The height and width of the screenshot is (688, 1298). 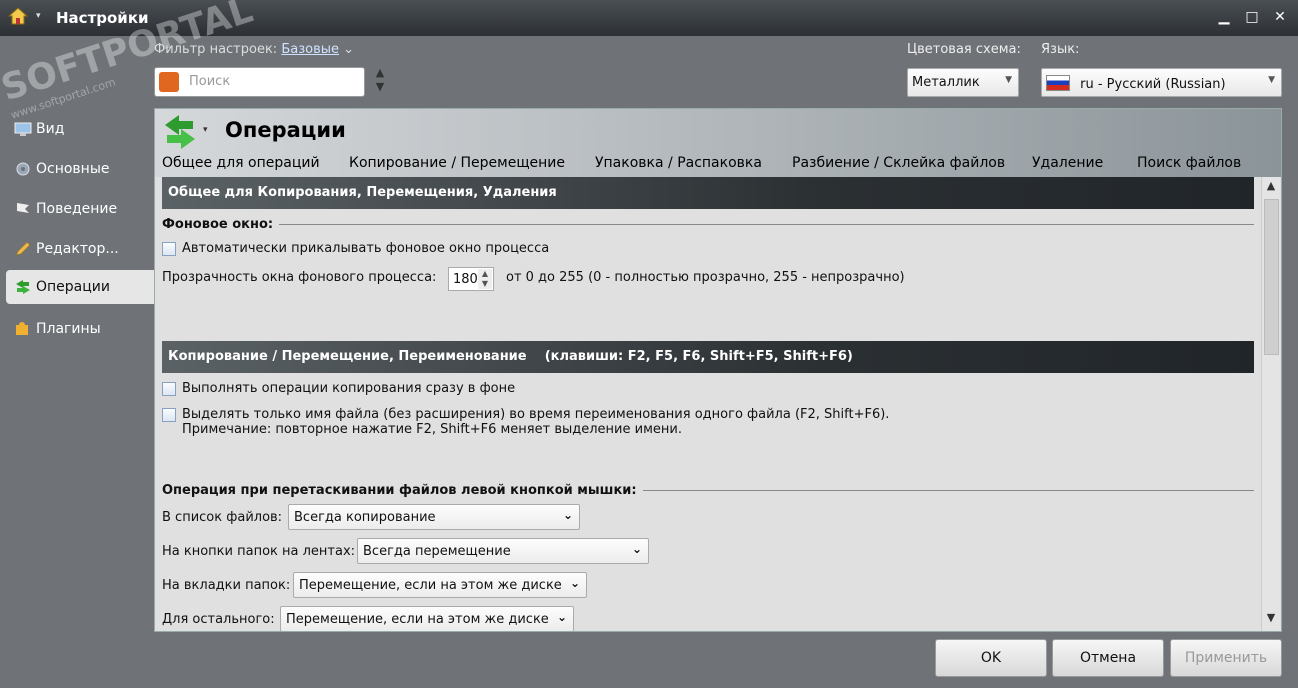 I want to click on apply-button: Применить, so click(x=1226, y=658).